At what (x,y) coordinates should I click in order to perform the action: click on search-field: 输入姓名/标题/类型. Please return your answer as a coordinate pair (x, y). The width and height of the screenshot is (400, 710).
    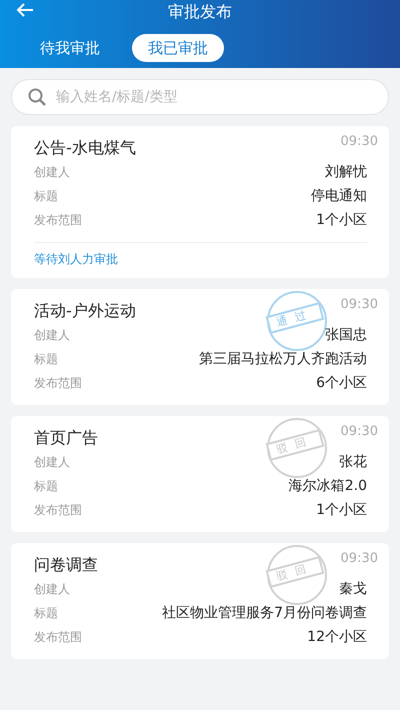
    Looking at the image, I should click on (200, 97).